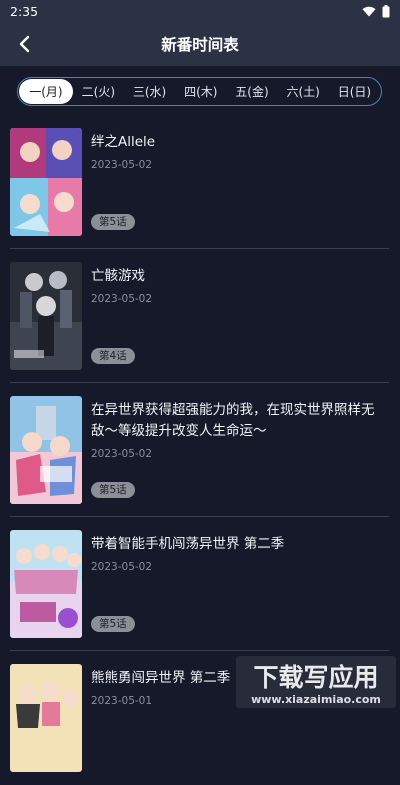 The image size is (400, 785). I want to click on tab-monday: 一(月), so click(46, 91).